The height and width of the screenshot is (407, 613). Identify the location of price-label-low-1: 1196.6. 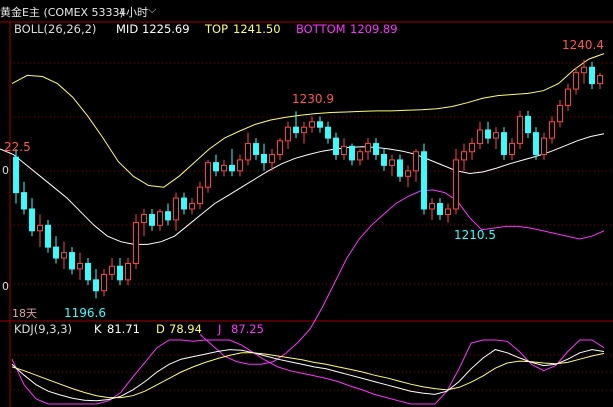
(85, 313).